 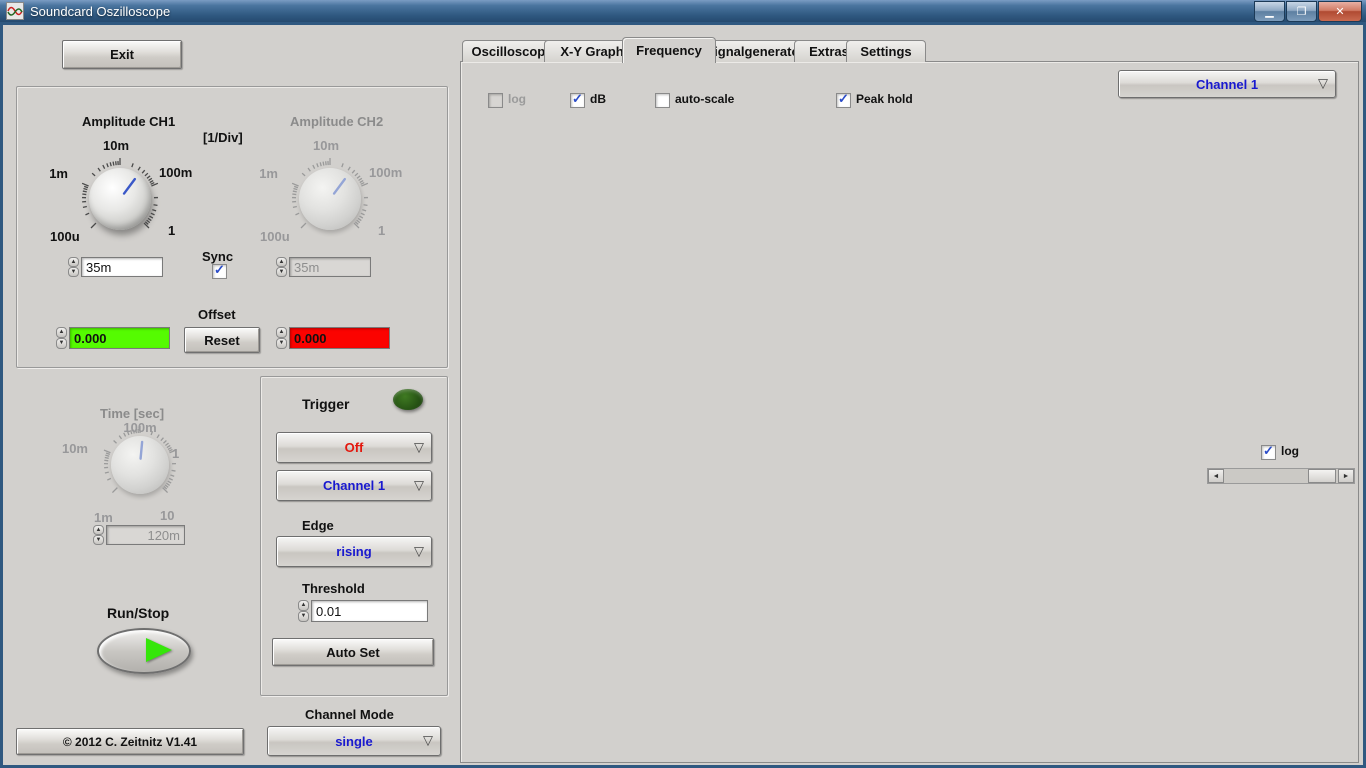 What do you see at coordinates (517, 99) in the screenshot?
I see `checkbox-label: log` at bounding box center [517, 99].